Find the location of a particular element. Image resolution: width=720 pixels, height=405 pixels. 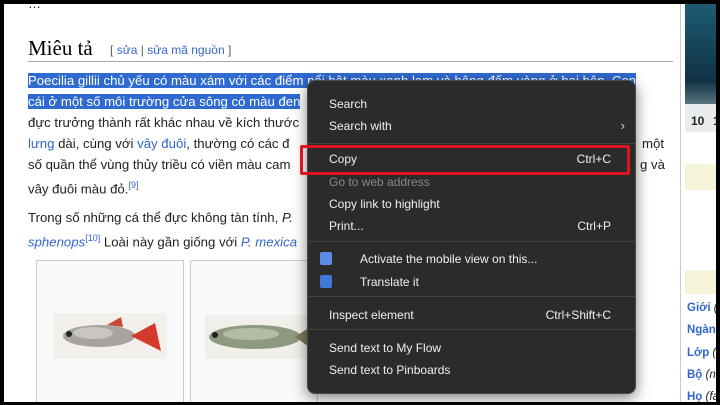

menu-item-search-with: Search with › is located at coordinates (471, 126).